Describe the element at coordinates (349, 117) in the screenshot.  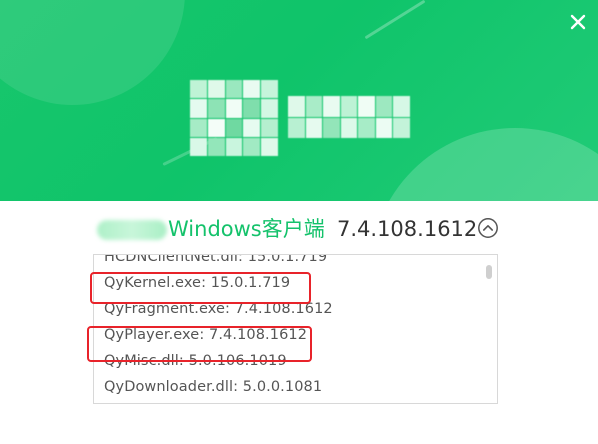
I see `pixelated-logo-wordmark` at that location.